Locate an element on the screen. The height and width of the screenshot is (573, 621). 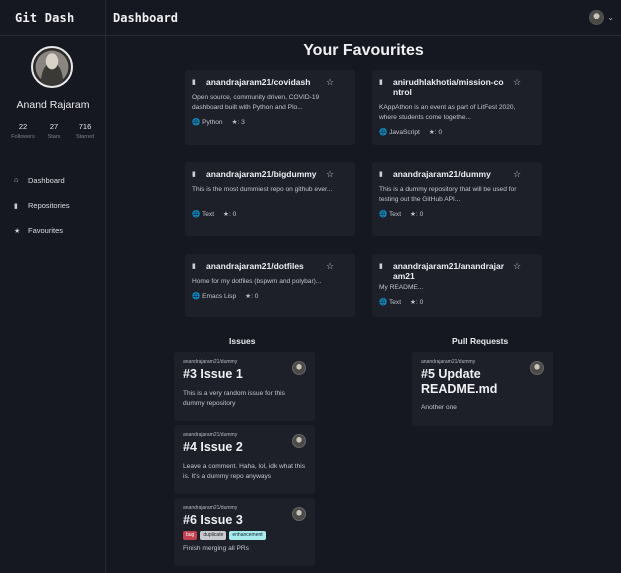
pull-requests-title: Pull Requests is located at coordinates (480, 341).